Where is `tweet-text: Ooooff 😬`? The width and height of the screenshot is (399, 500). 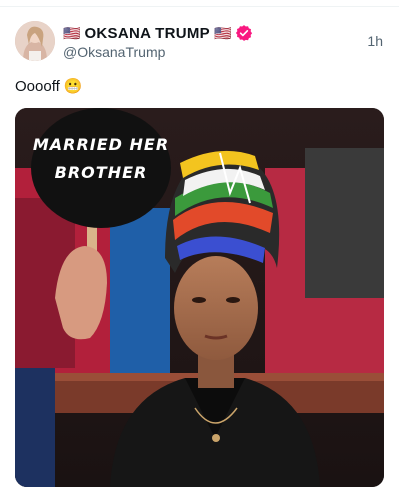
tweet-text: Ooooff 😬 is located at coordinates (49, 86).